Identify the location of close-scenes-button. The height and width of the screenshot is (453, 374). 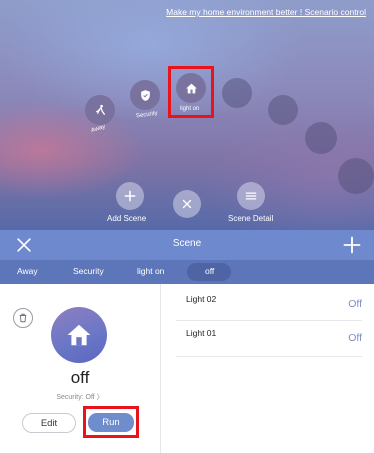
(187, 204).